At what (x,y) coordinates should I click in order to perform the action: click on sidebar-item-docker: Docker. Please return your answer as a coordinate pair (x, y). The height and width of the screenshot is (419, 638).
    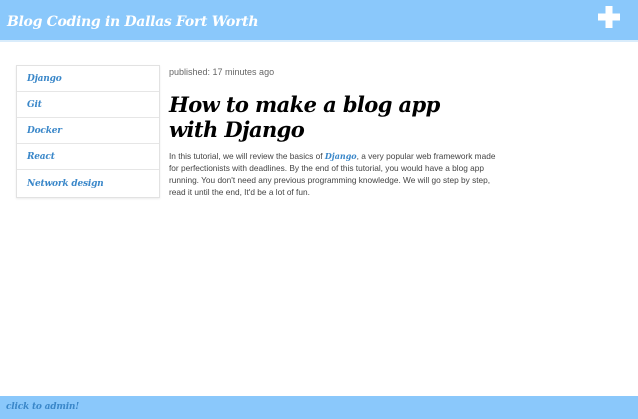
    Looking at the image, I should click on (88, 131).